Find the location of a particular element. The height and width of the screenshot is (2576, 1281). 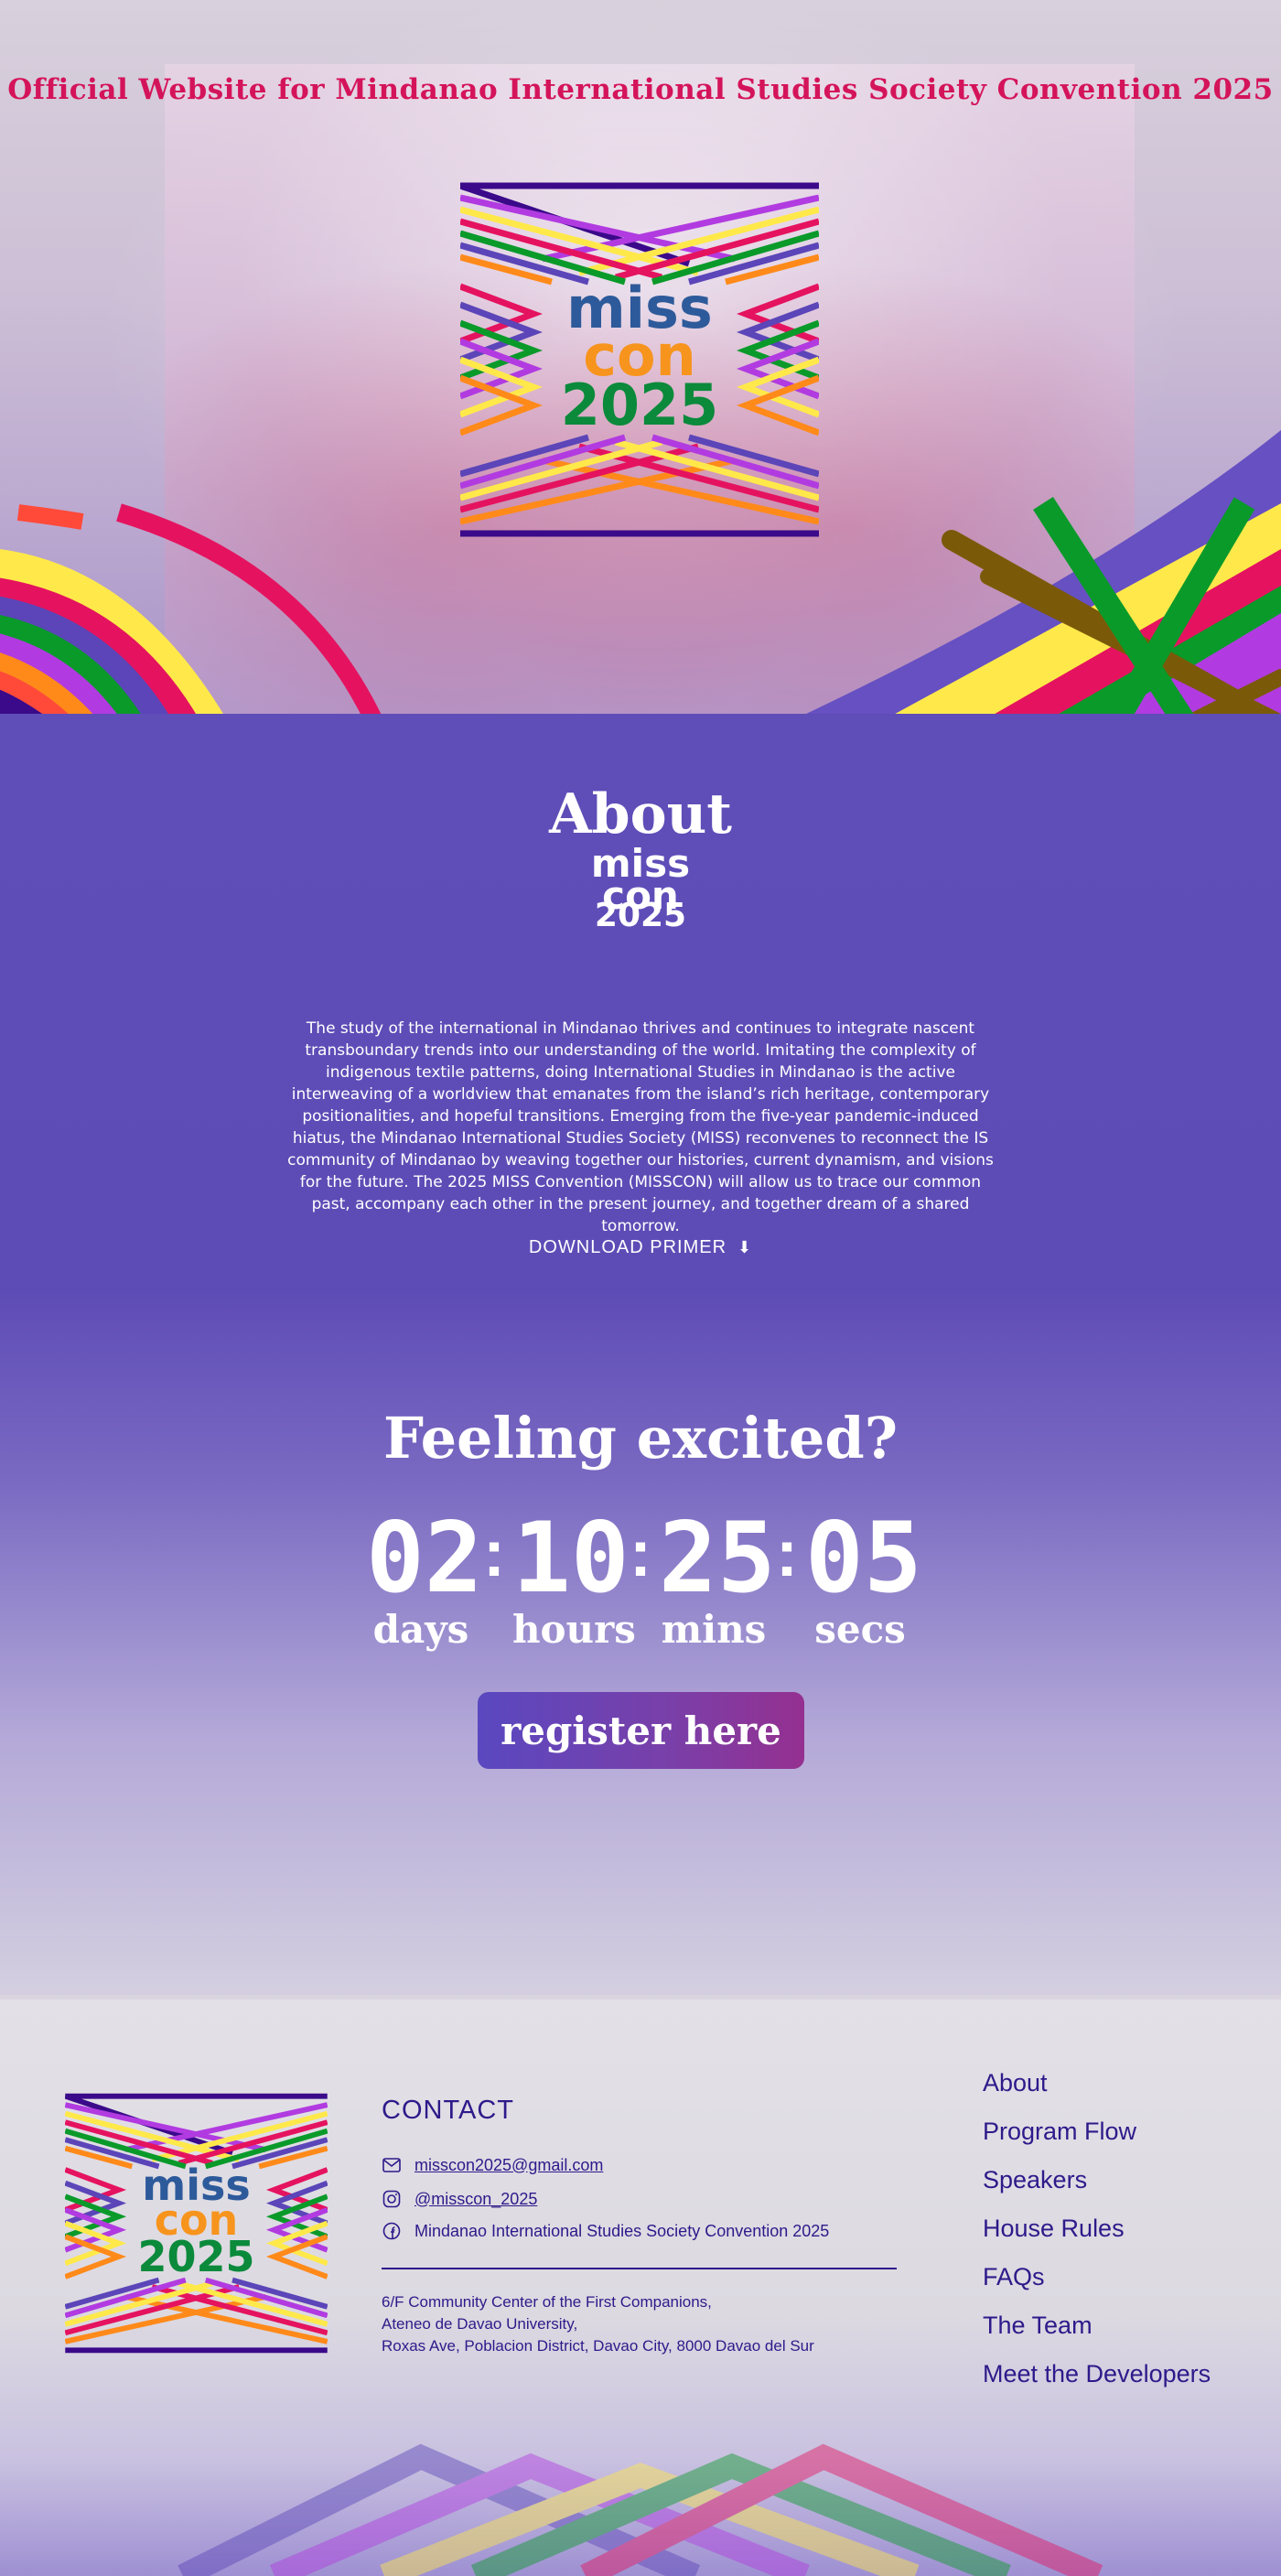

countdown-mins: 25 mins is located at coordinates (718, 1577).